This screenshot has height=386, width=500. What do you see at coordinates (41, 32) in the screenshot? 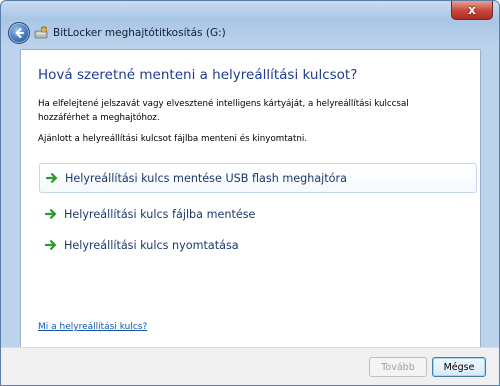
I see `bitlocker-drive-icon` at bounding box center [41, 32].